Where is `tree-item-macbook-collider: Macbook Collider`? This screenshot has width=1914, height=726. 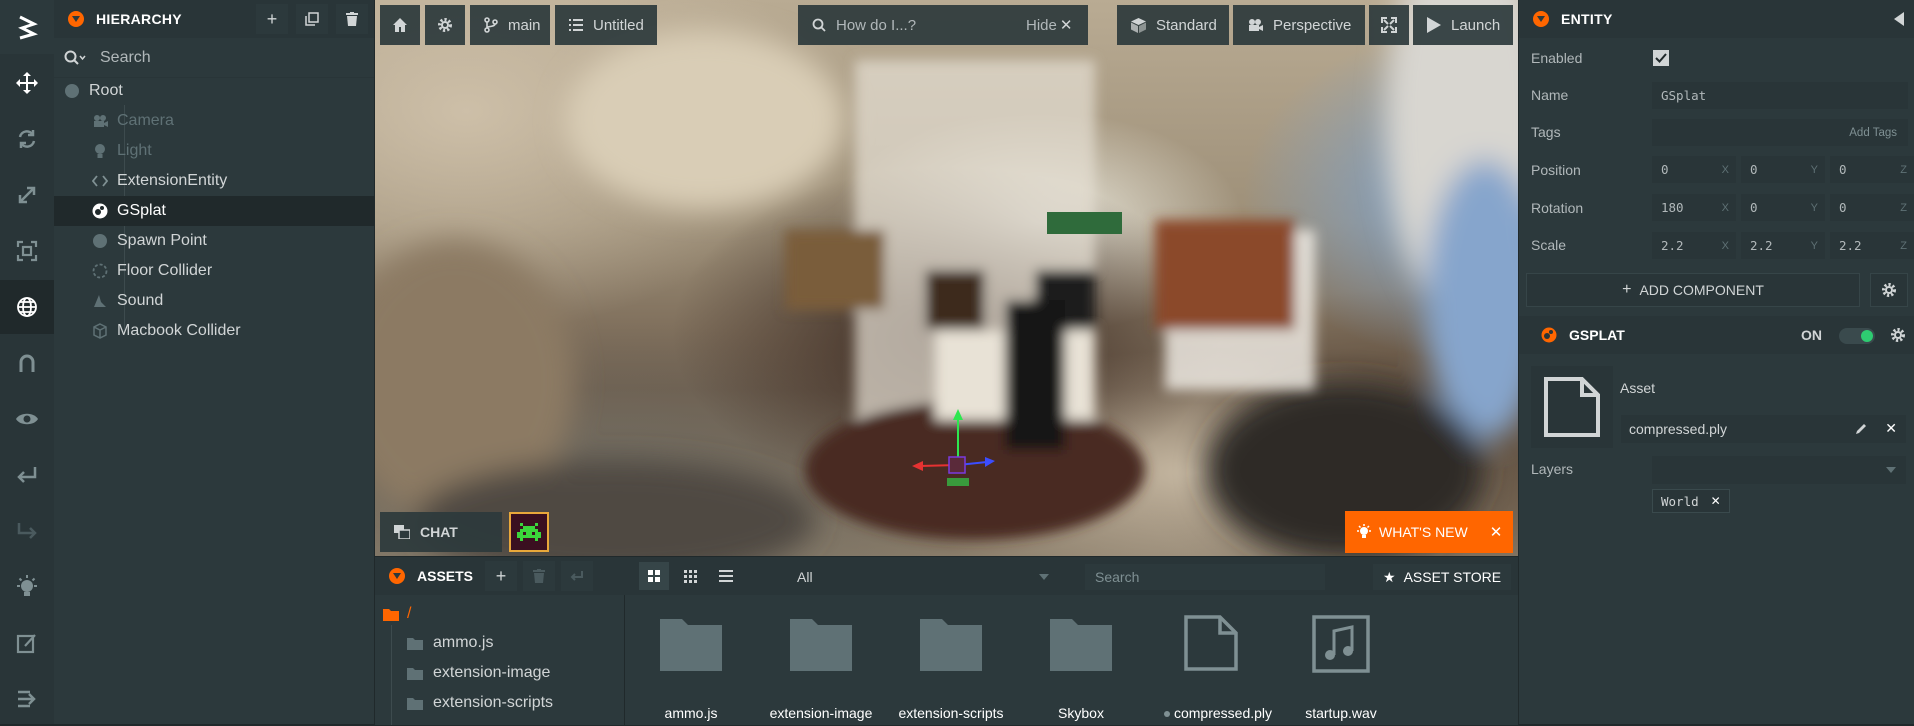 tree-item-macbook-collider: Macbook Collider is located at coordinates (214, 331).